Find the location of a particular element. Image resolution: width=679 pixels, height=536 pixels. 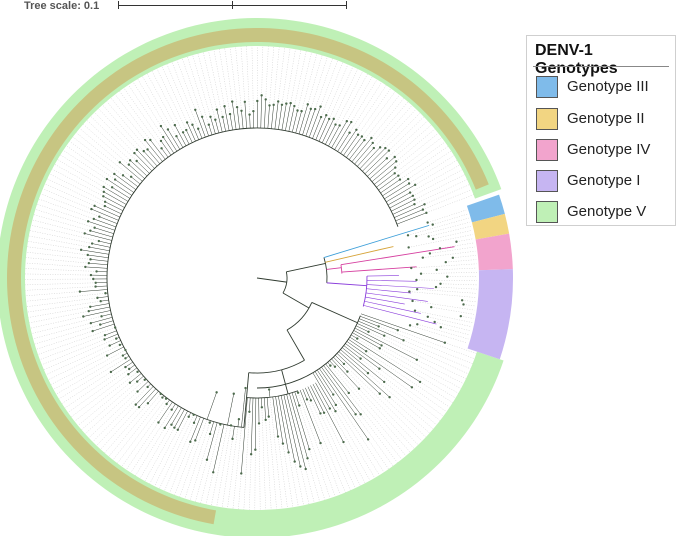

branch-arc is located at coordinates (341, 269).